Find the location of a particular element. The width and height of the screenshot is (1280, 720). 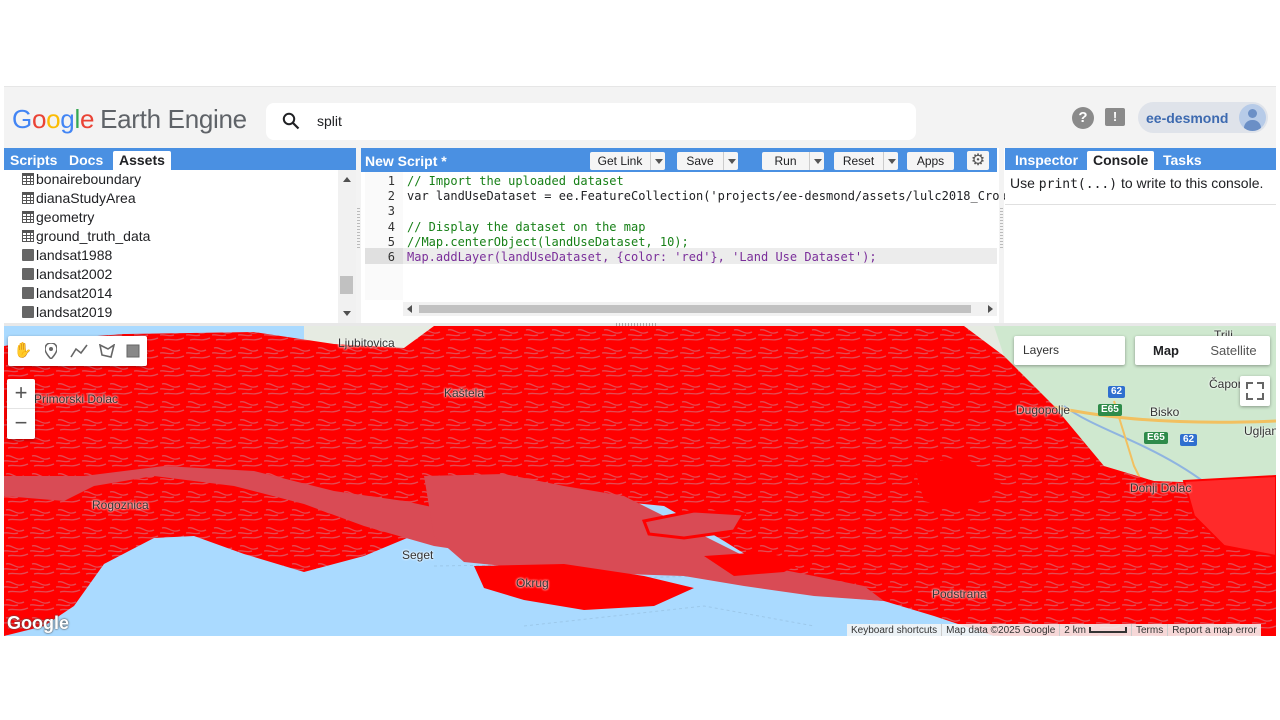

save-button: Save is located at coordinates (707, 161).